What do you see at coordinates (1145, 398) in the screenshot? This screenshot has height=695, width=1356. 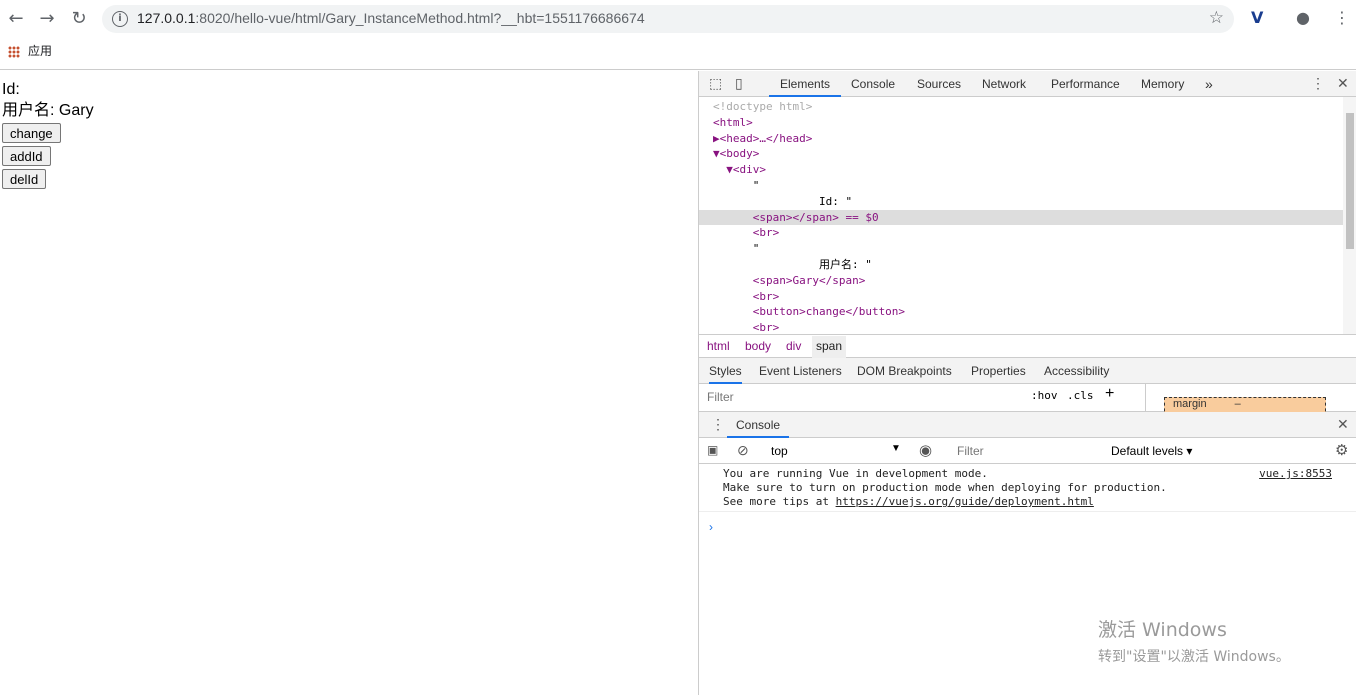 I see `pane-divider` at bounding box center [1145, 398].